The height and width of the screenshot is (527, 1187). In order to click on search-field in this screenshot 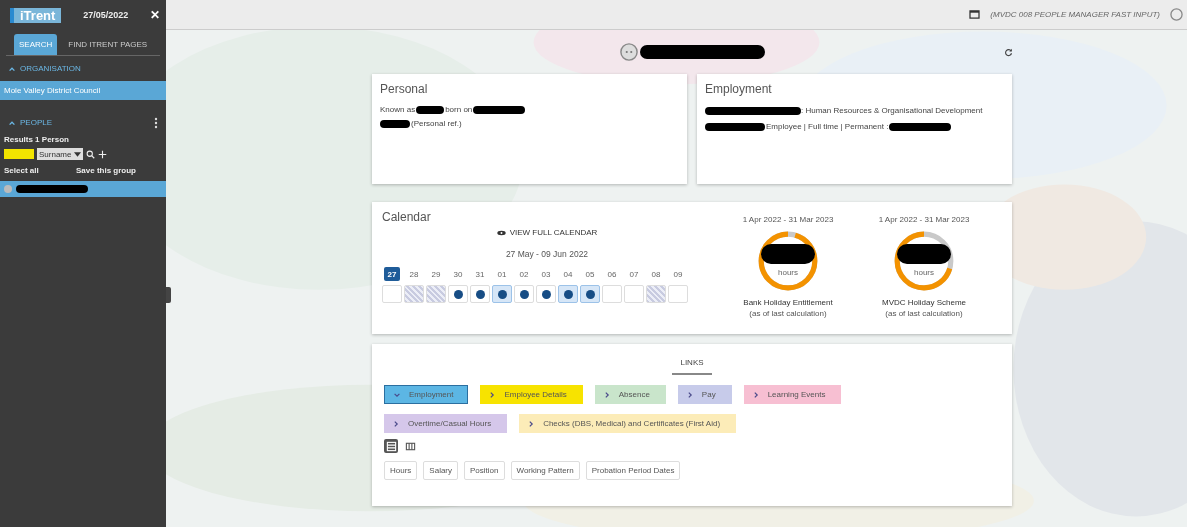, I will do `click(19, 154)`.